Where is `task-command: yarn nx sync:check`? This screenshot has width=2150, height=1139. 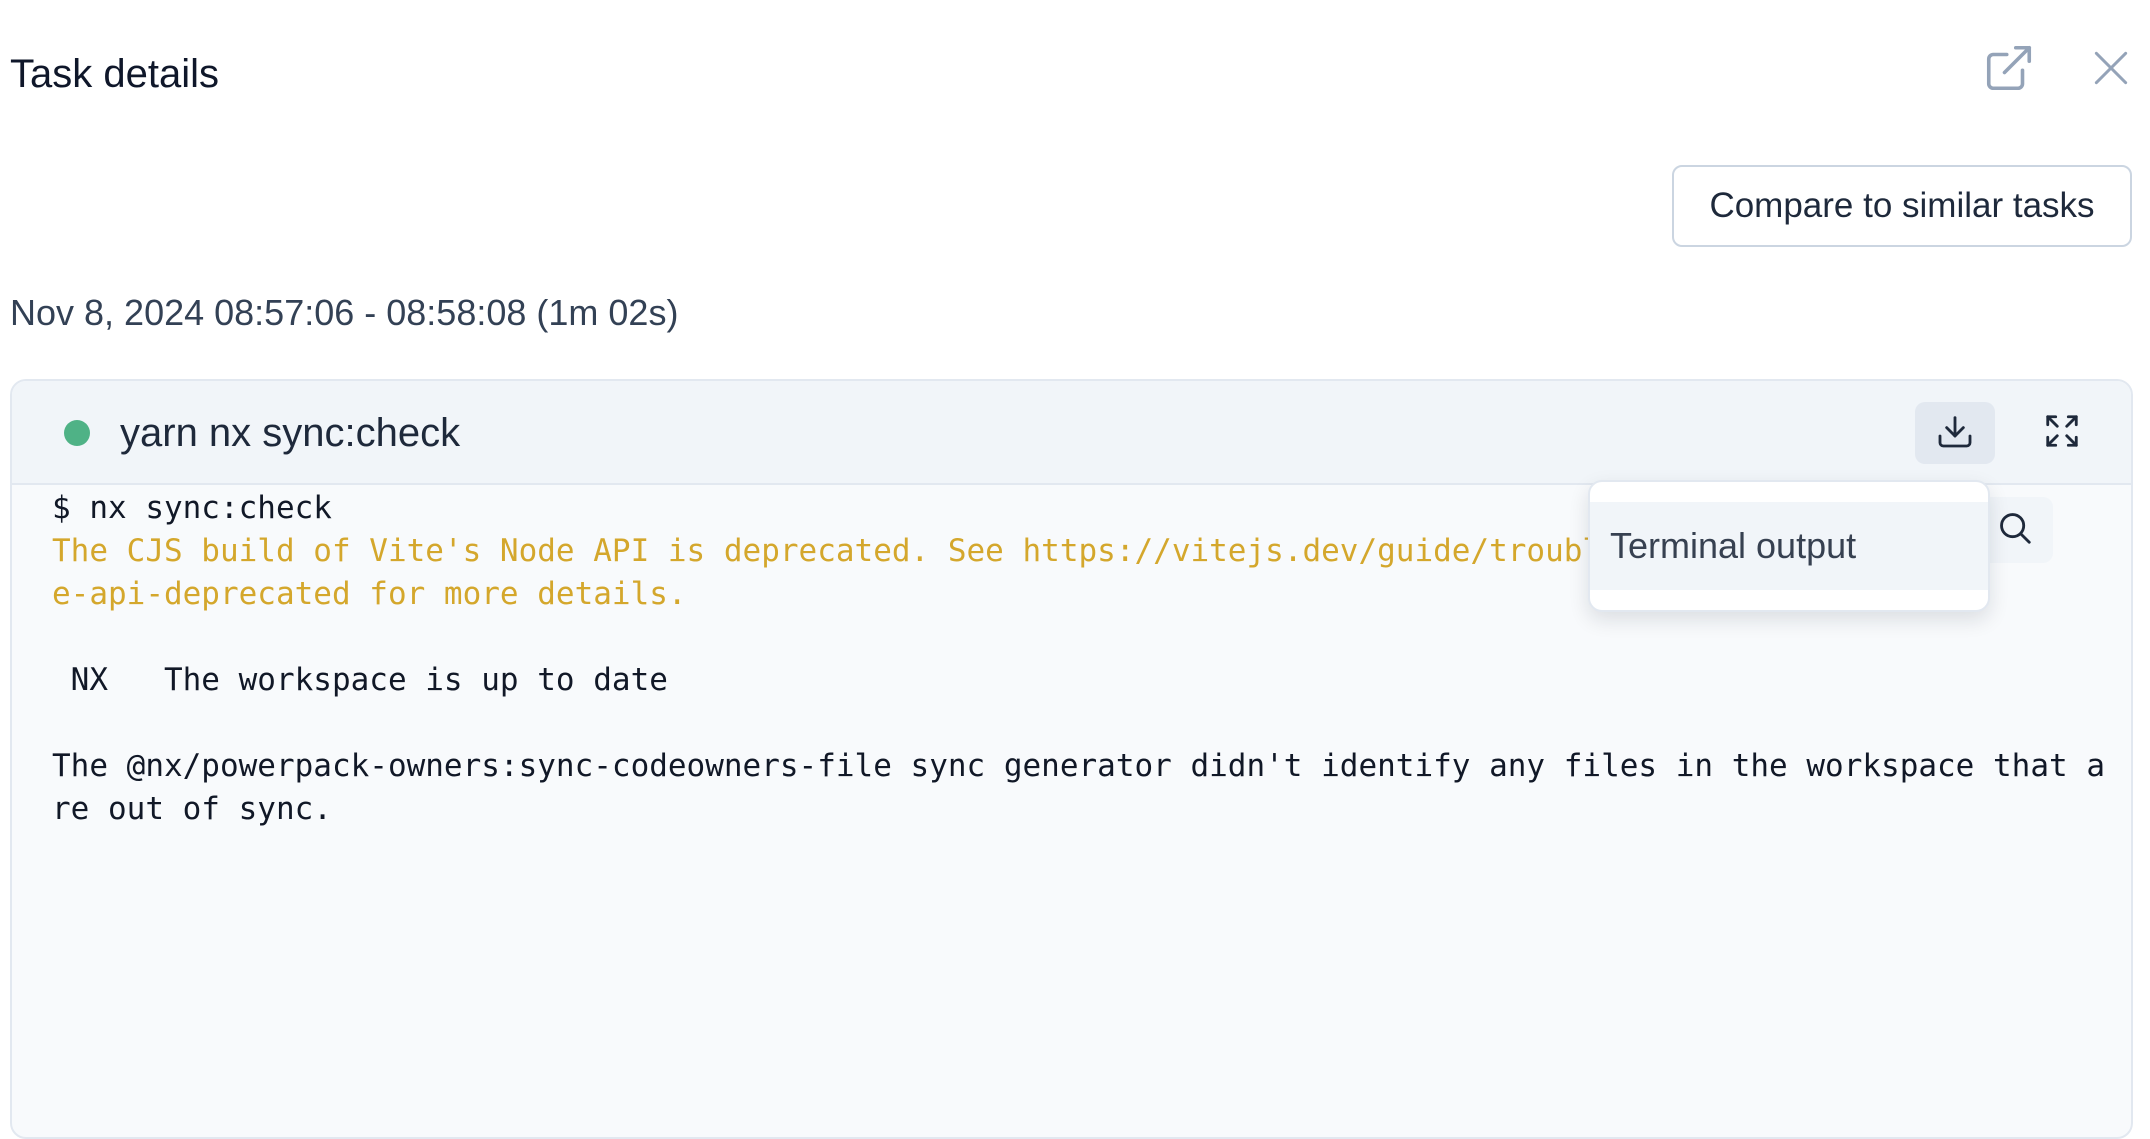 task-command: yarn nx sync:check is located at coordinates (290, 433).